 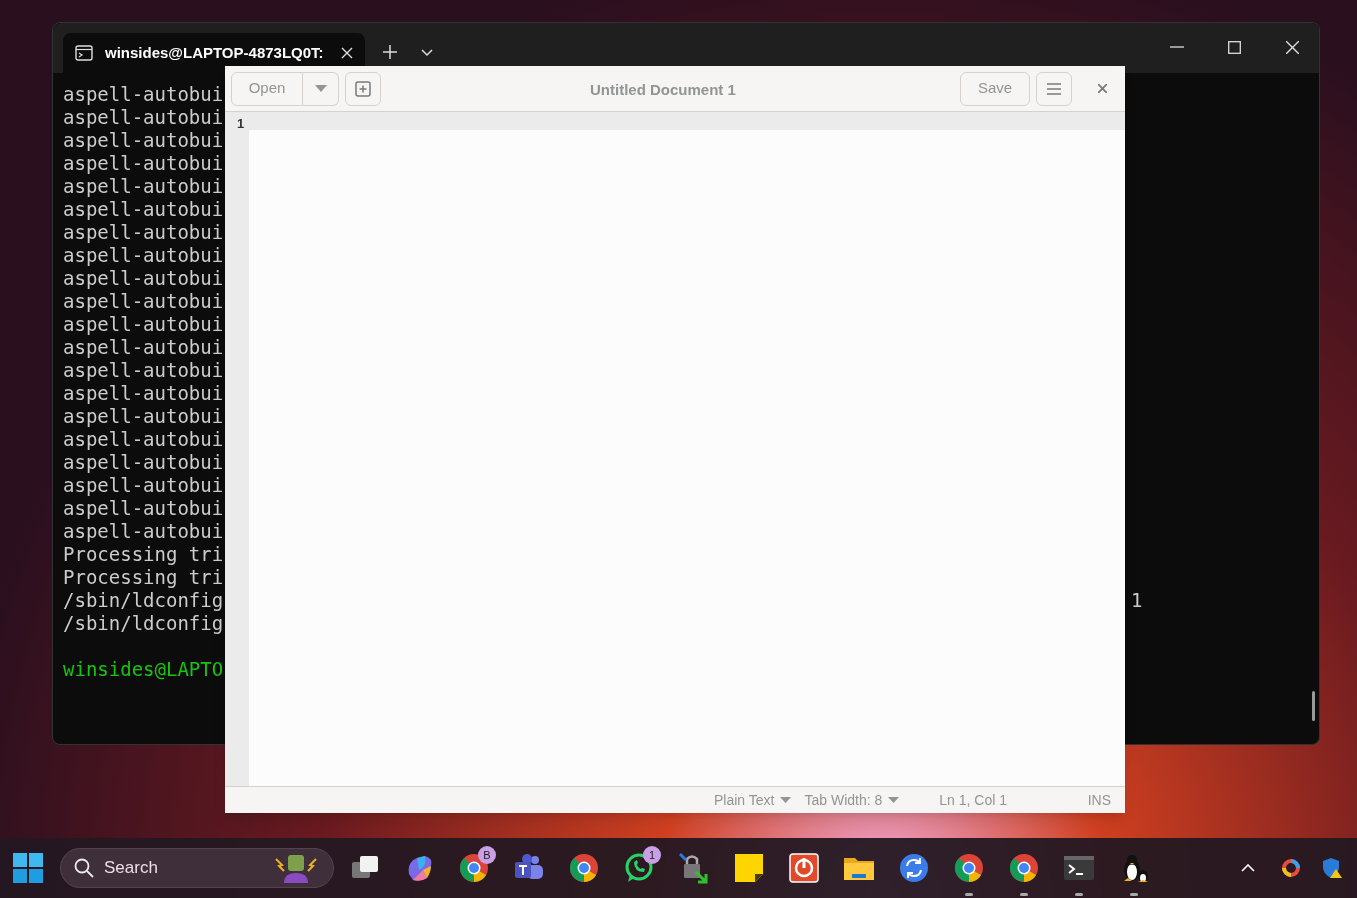 What do you see at coordinates (131, 868) in the screenshot?
I see `search-placeholder: Search` at bounding box center [131, 868].